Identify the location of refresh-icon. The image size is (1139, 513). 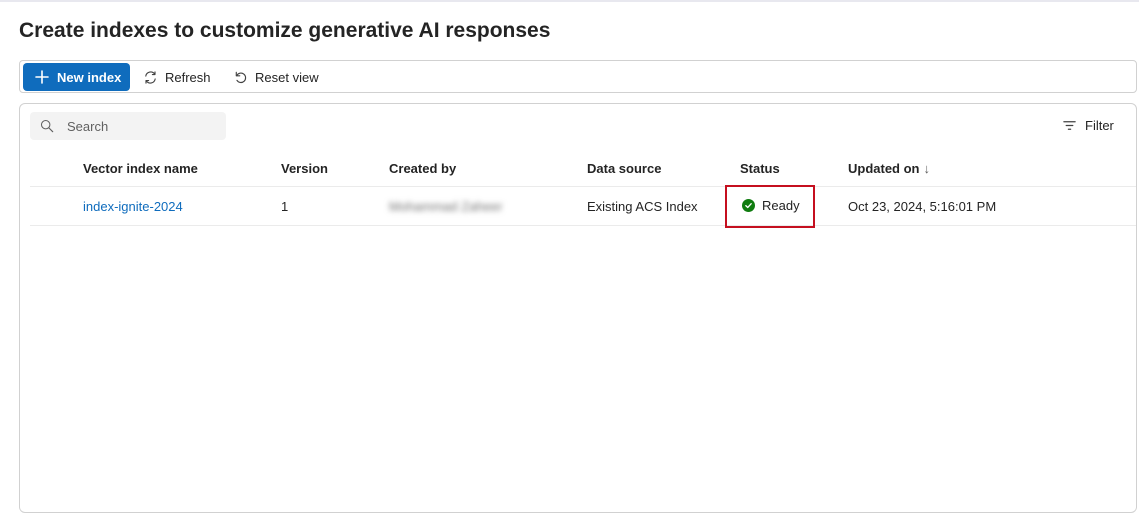
(150, 77).